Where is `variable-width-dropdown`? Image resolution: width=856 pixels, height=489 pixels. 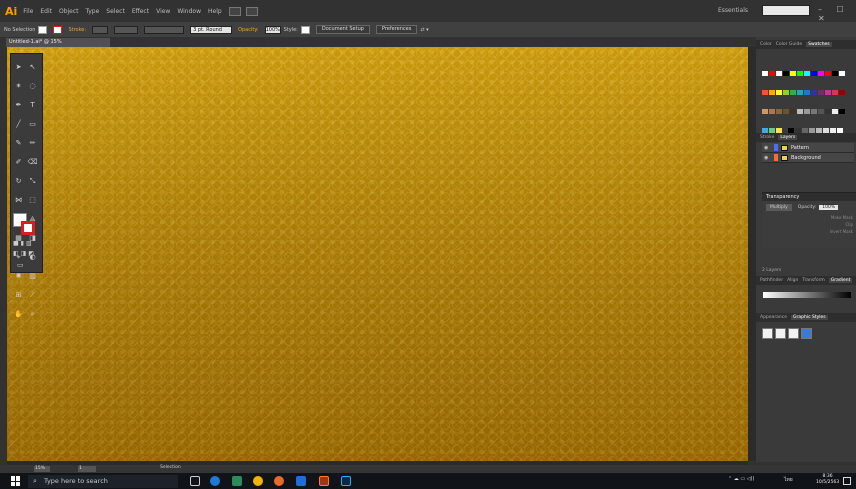 variable-width-dropdown is located at coordinates (126, 29).